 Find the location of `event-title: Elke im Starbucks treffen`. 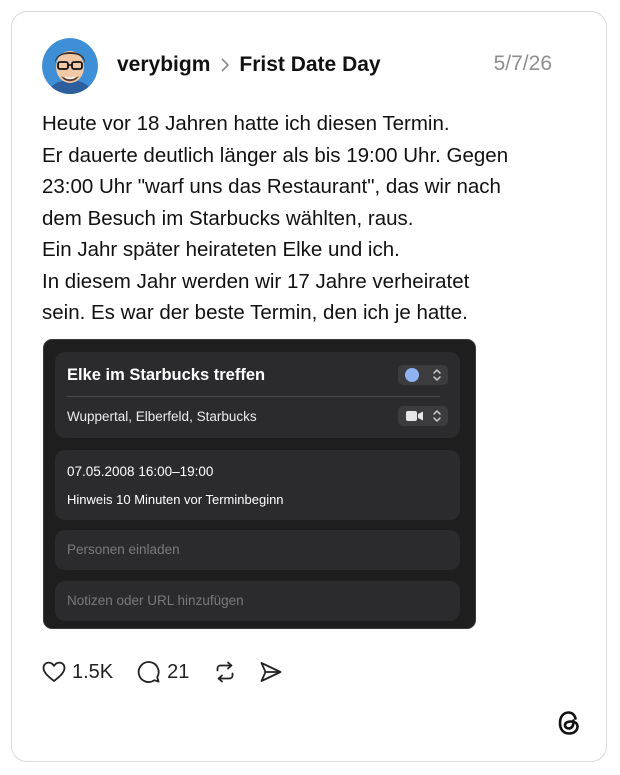

event-title: Elke im Starbucks treffen is located at coordinates (166, 375).